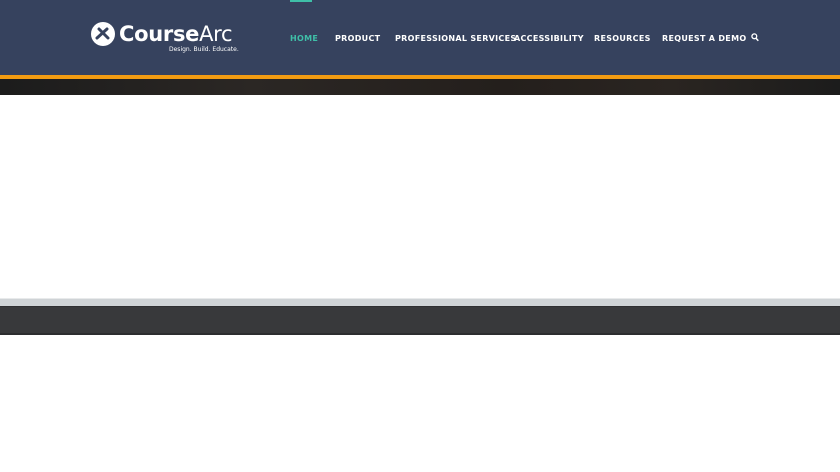 Image resolution: width=840 pixels, height=472 pixels. What do you see at coordinates (301, 1) in the screenshot?
I see `active-nav-indicator` at bounding box center [301, 1].